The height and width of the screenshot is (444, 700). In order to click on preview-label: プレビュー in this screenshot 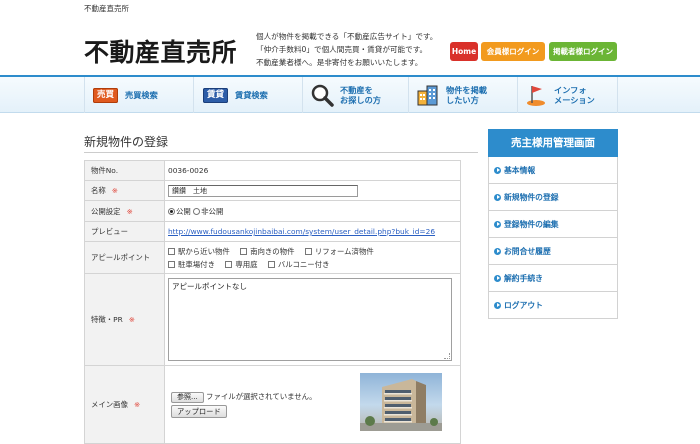, I will do `click(124, 231)`.